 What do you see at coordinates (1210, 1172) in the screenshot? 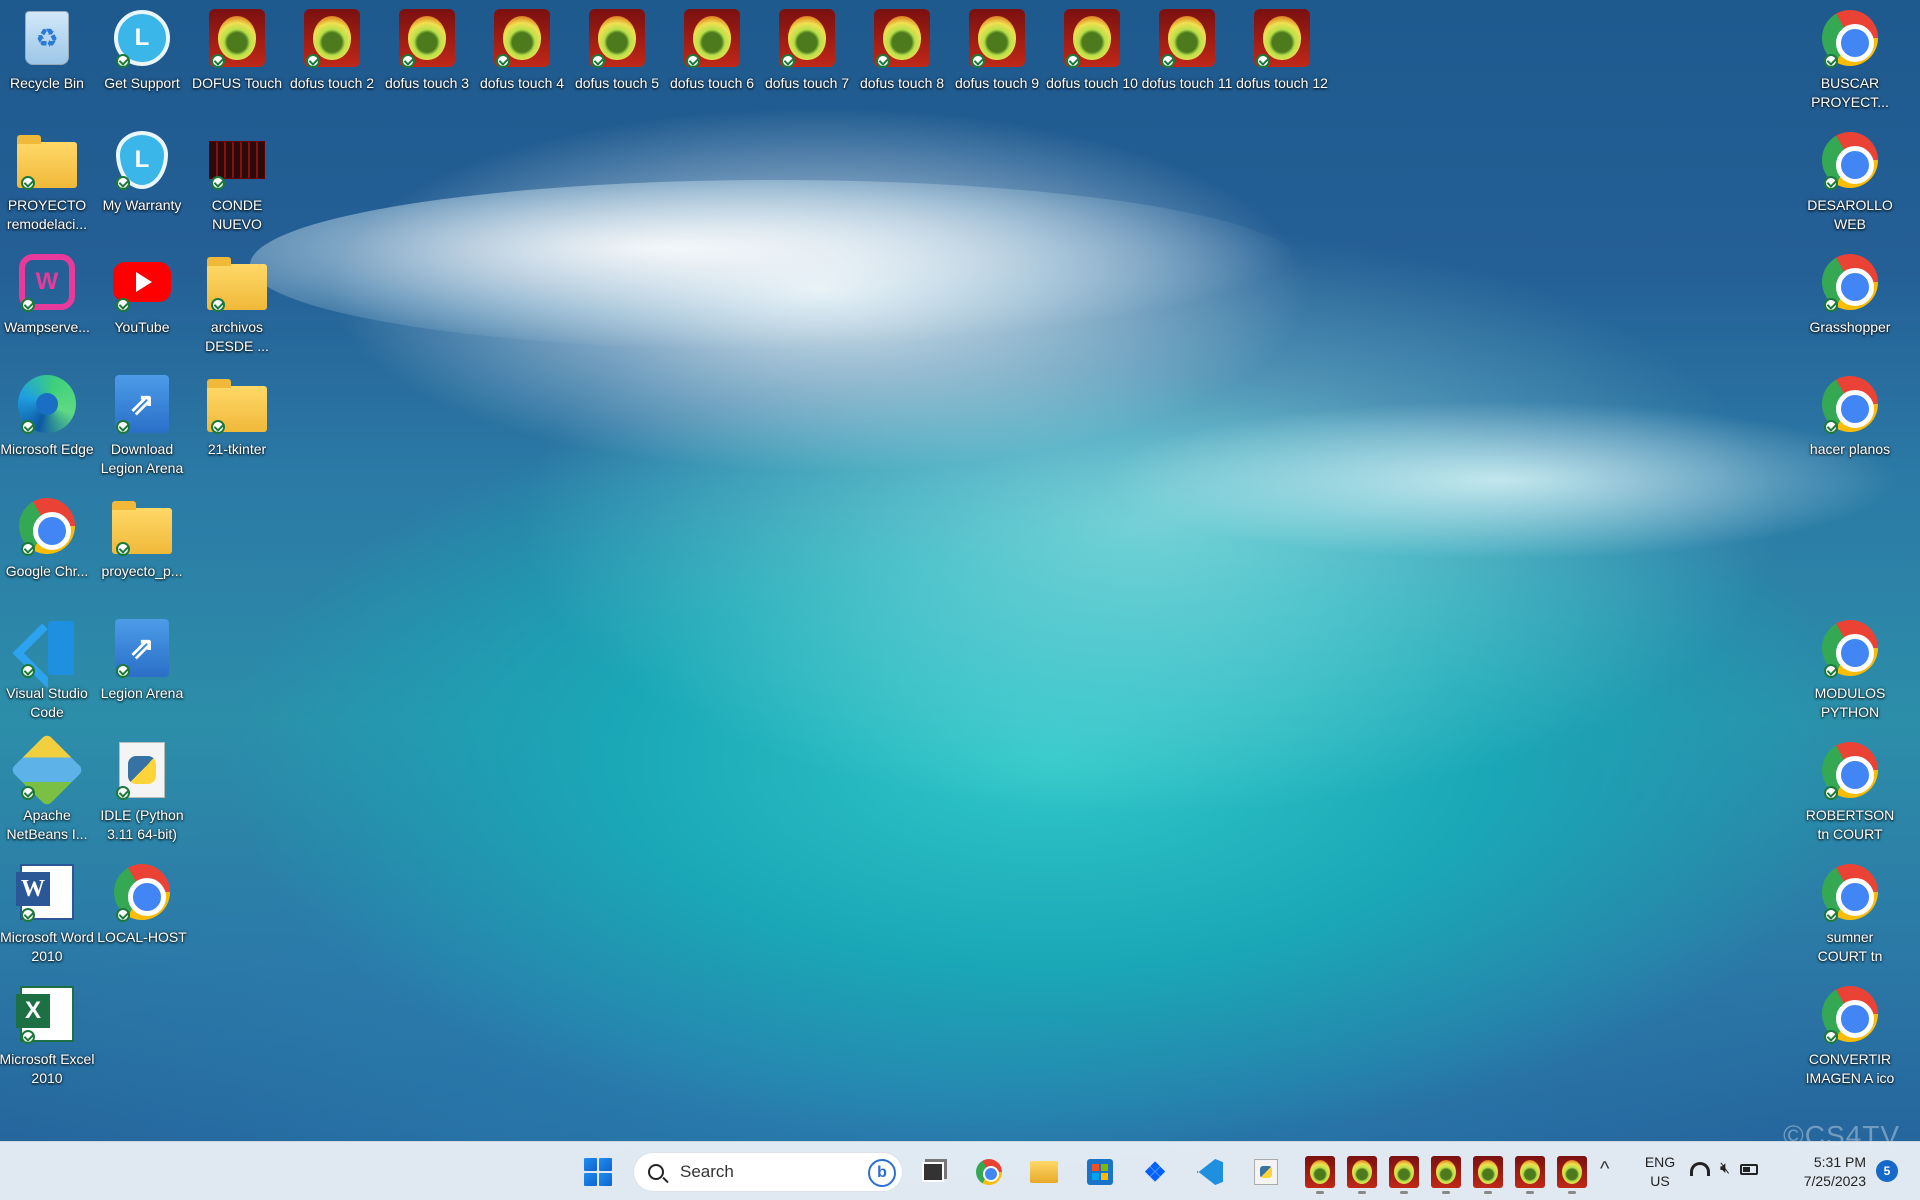
I see `taskbar-vscode` at bounding box center [1210, 1172].